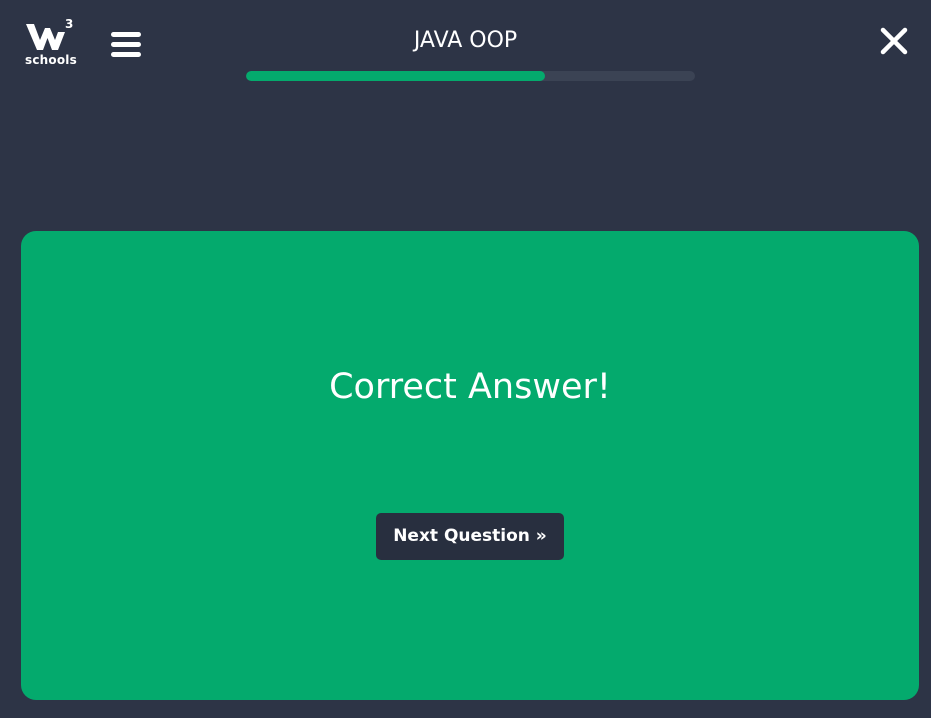 The width and height of the screenshot is (931, 718). I want to click on close-icon, so click(894, 41).